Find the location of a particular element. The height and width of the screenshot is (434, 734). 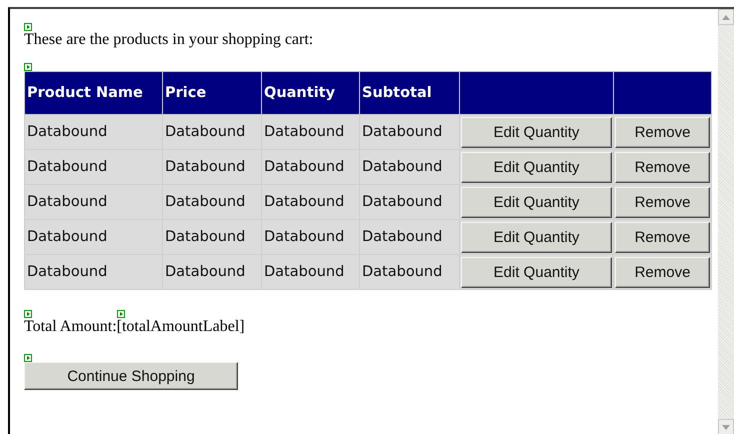

up-arrow-icon is located at coordinates (726, 17).